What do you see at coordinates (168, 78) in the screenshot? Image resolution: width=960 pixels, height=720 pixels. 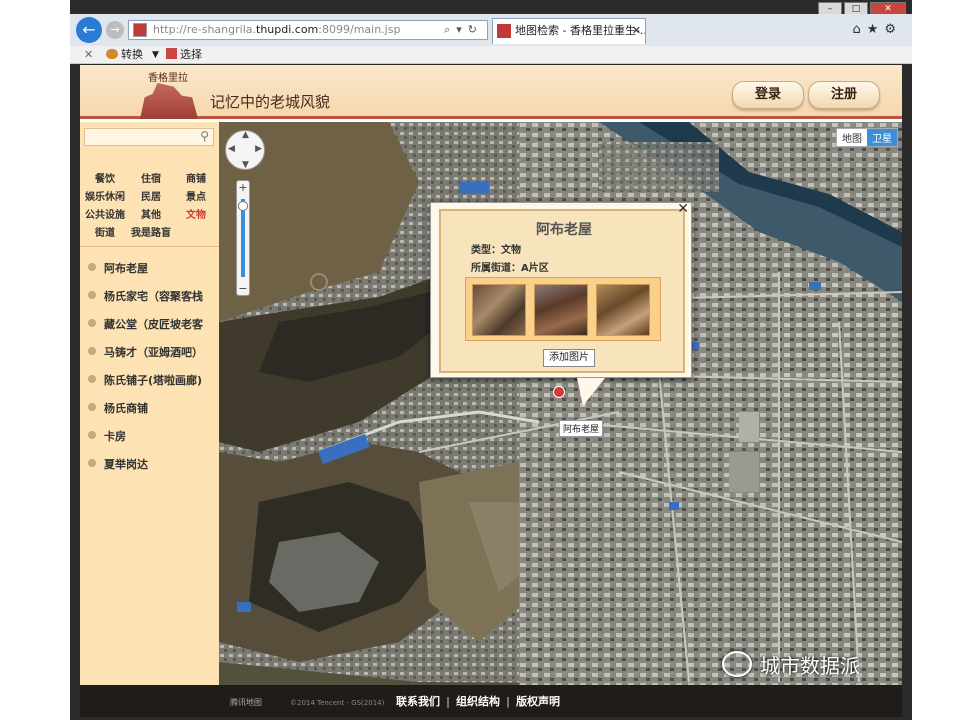 I see `logo-text: 香格里拉` at bounding box center [168, 78].